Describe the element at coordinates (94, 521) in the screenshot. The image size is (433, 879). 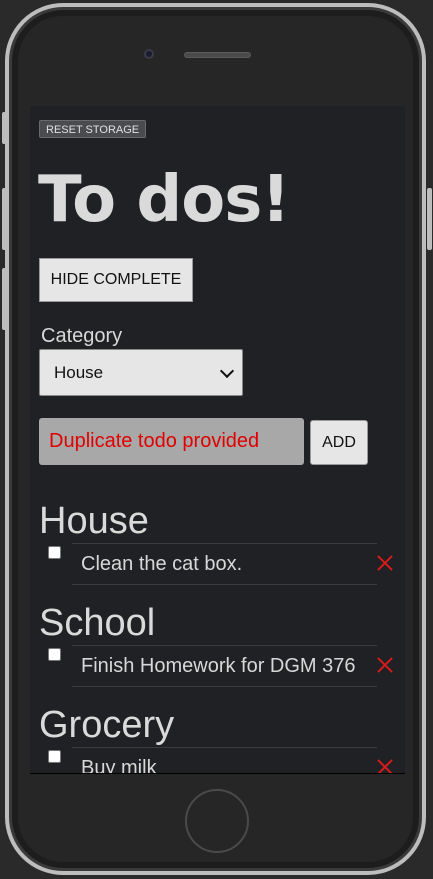
I see `group-title: House` at that location.